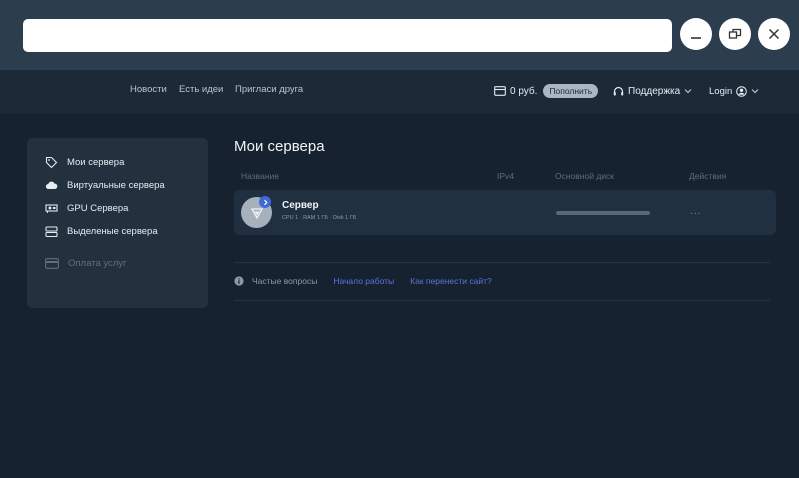  Describe the element at coordinates (98, 208) in the screenshot. I see `sidebar-item-label: GPU Сервера` at that location.